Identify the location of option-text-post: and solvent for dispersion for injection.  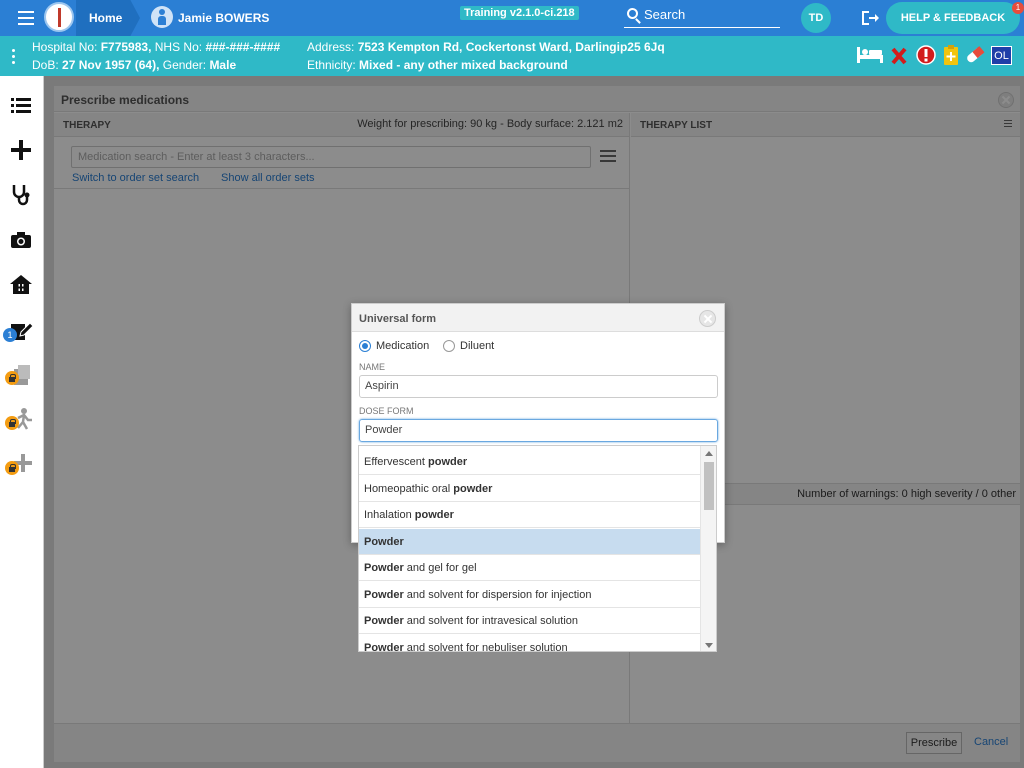
(497, 594).